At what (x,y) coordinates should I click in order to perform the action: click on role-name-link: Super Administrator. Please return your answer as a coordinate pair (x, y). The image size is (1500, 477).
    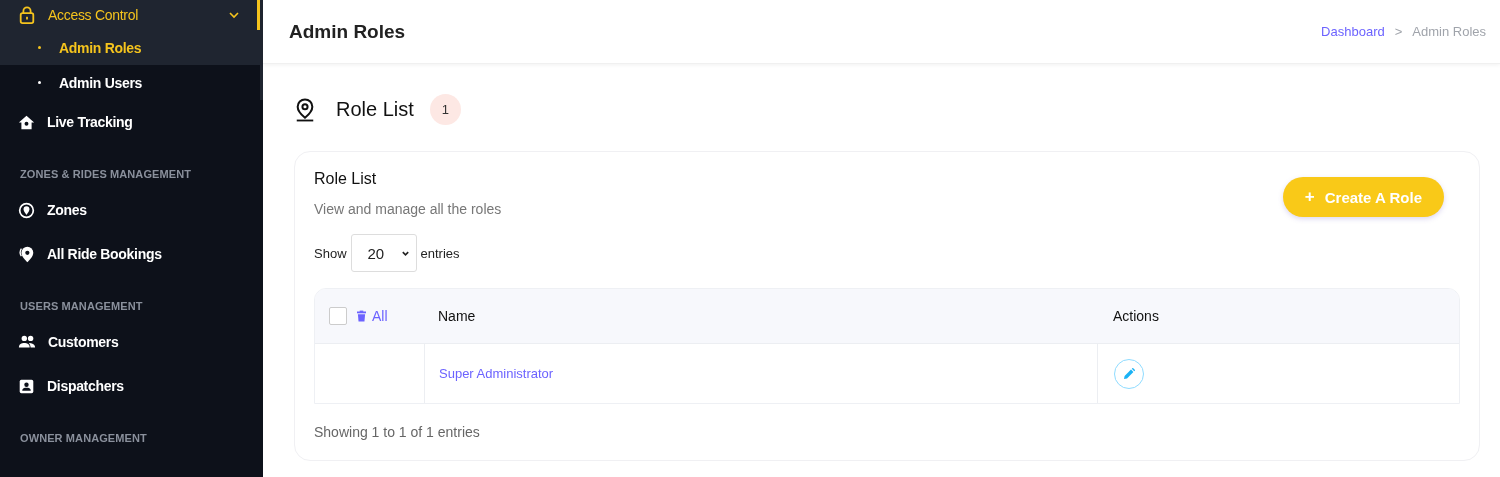
    Looking at the image, I should click on (496, 373).